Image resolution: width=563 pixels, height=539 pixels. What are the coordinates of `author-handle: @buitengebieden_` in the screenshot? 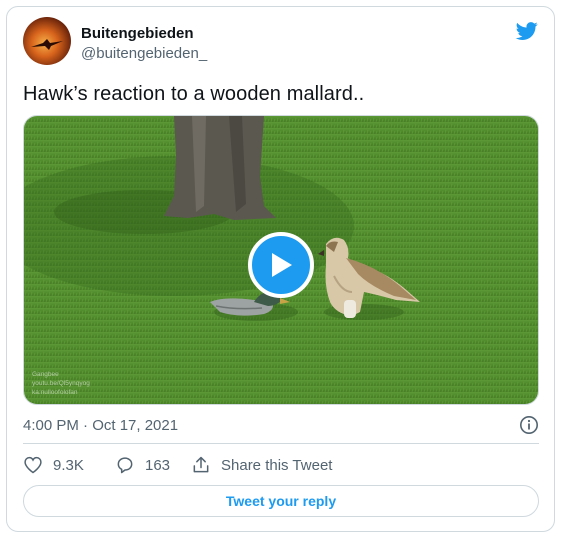 It's located at (144, 53).